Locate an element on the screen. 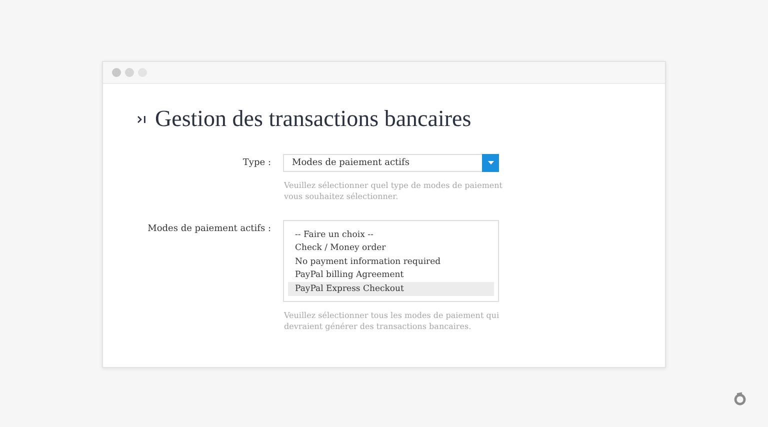 Image resolution: width=768 pixels, height=427 pixels. help-text: Veuillez sélectionner tous les modes de paiement qui devraient générer des transactions bancaires. is located at coordinates (392, 321).